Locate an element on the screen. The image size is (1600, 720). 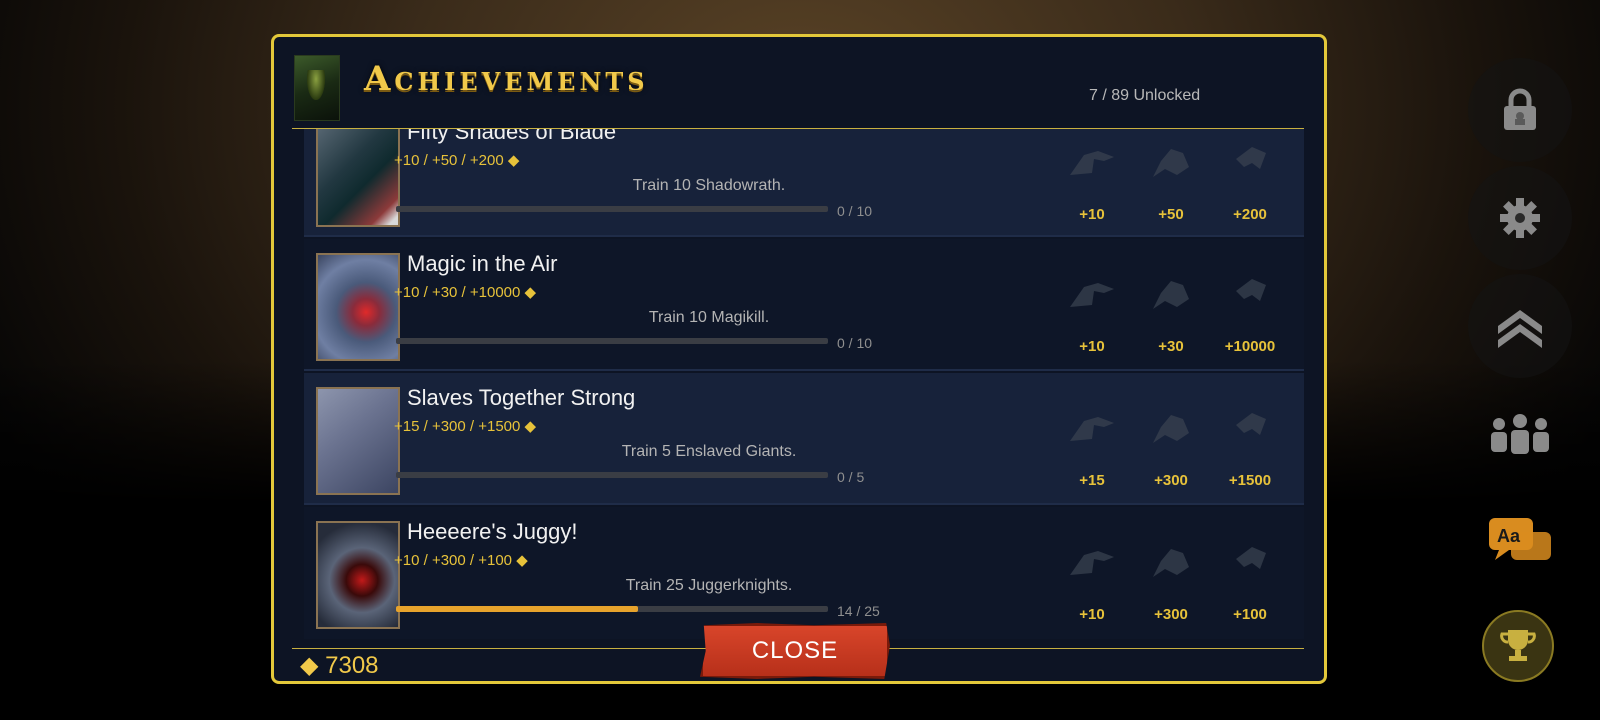
progress-text: 14 / 25 is located at coordinates (858, 611).